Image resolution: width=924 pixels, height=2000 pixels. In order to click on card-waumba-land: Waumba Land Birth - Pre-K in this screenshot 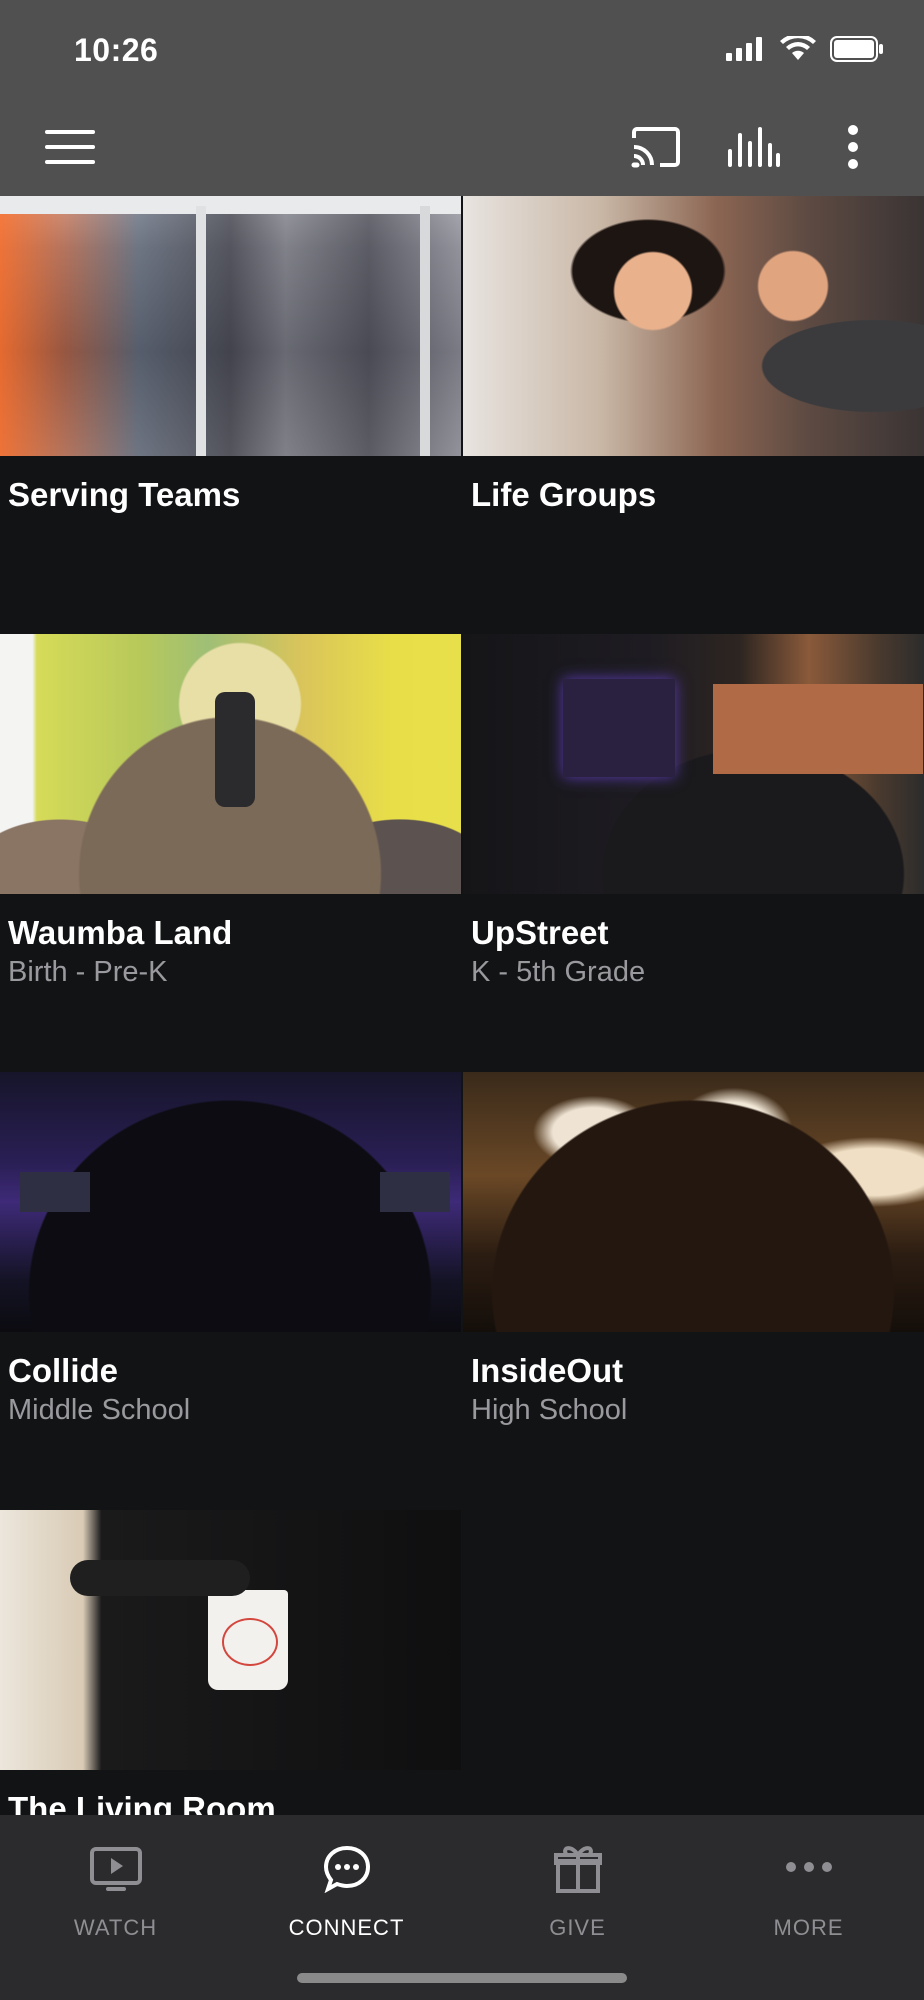, I will do `click(230, 852)`.